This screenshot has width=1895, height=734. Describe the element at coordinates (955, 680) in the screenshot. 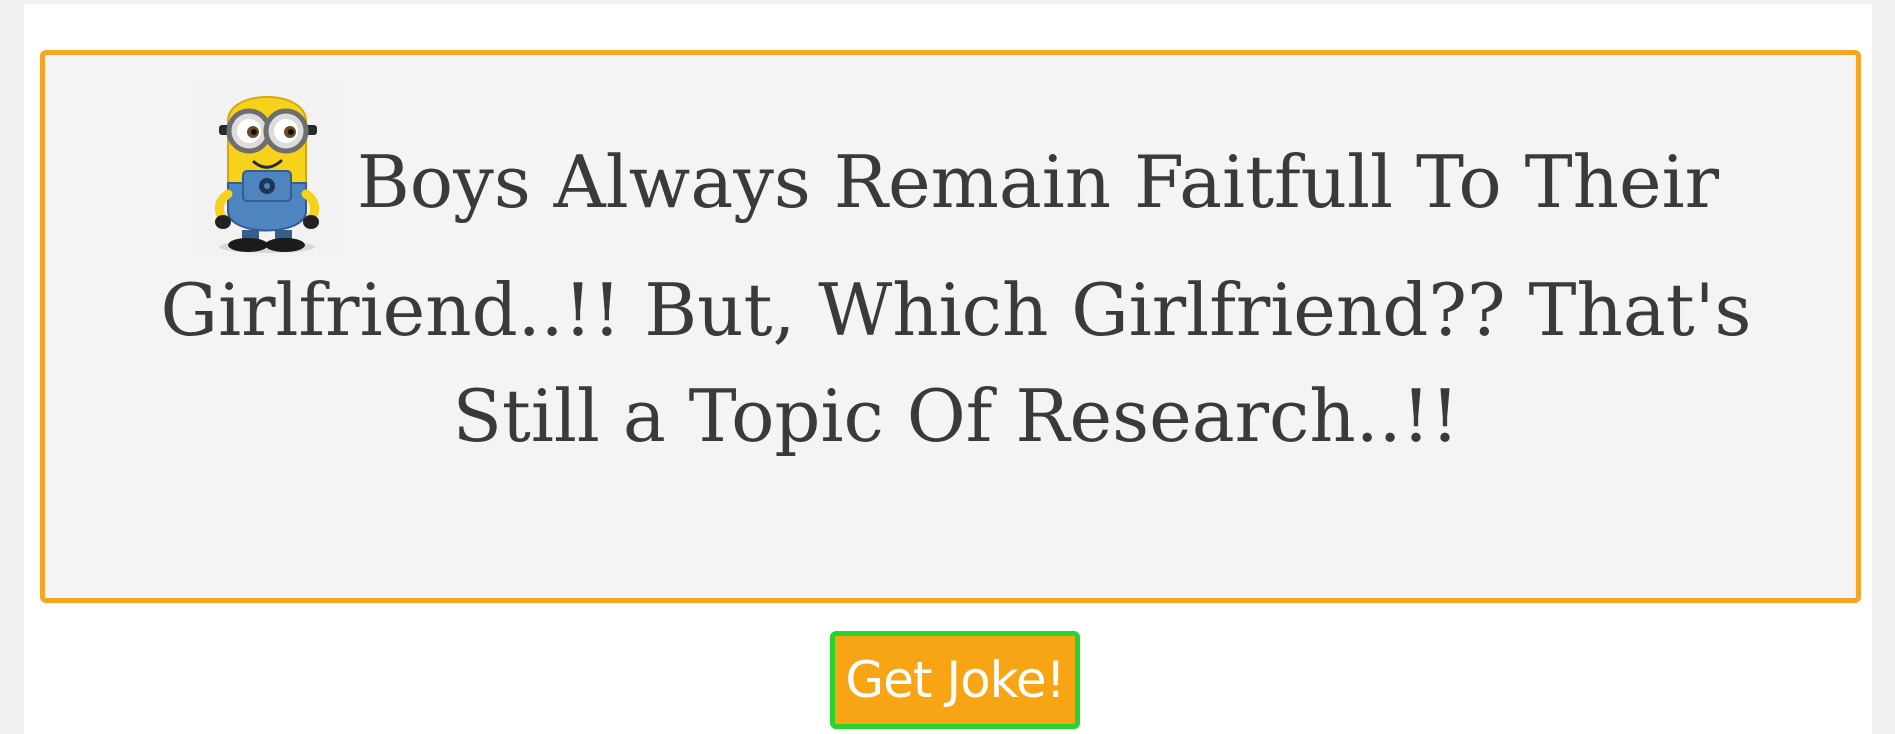

I see `get-joke-button: Get Joke!` at that location.